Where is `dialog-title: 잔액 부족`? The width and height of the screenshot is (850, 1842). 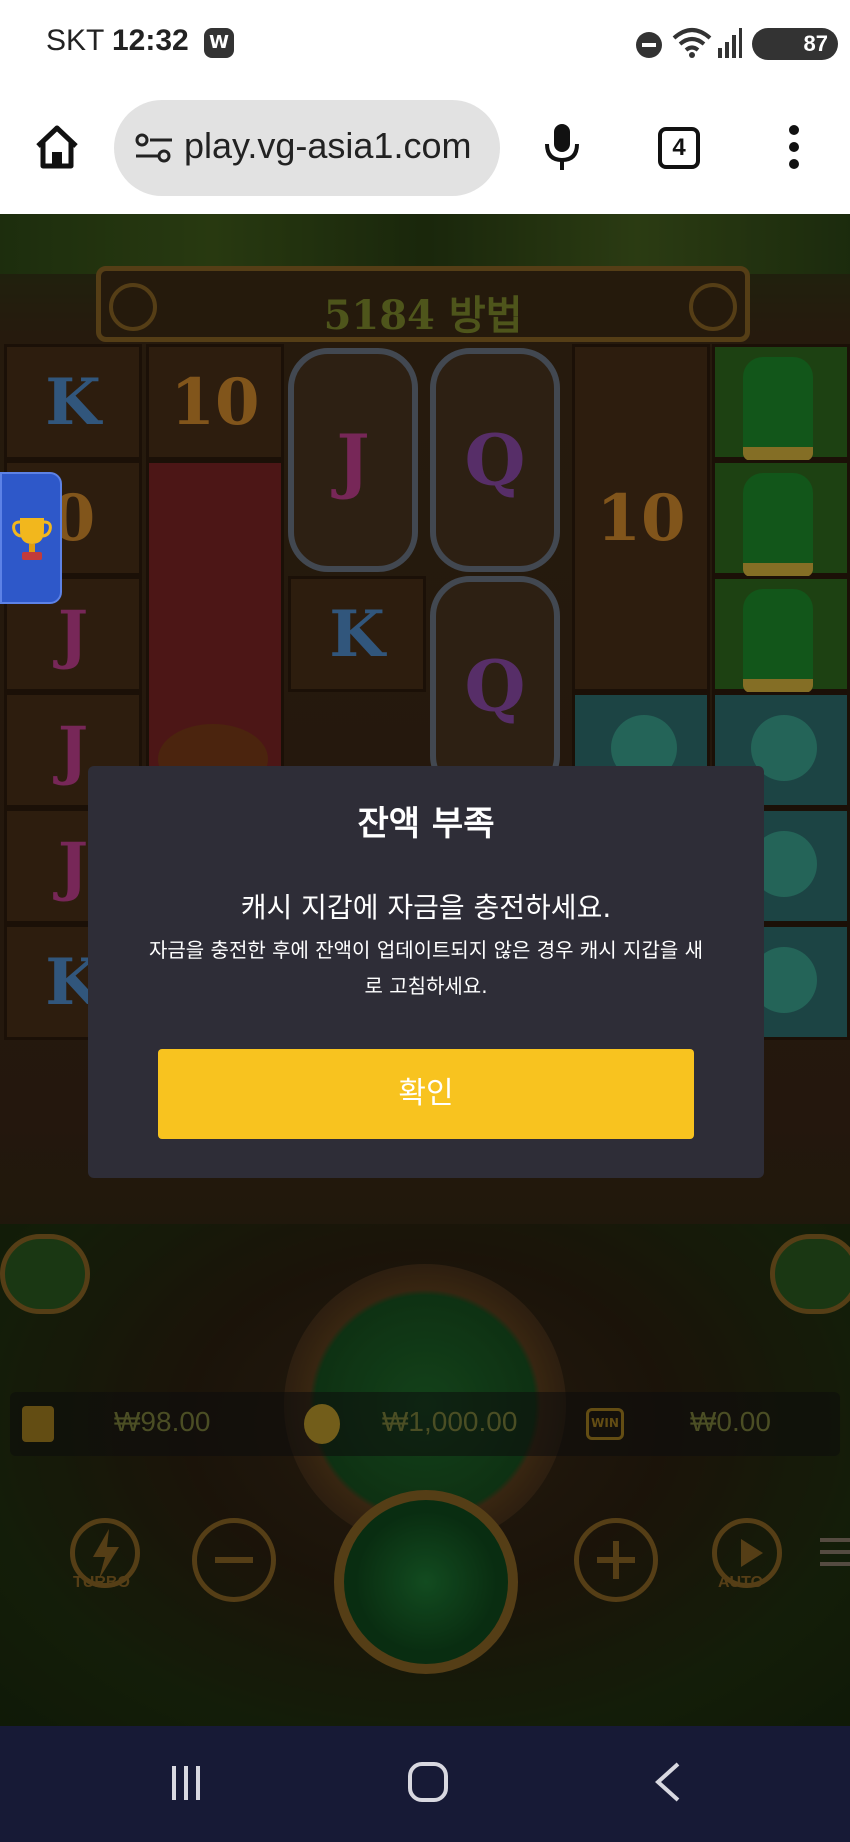 dialog-title: 잔액 부족 is located at coordinates (426, 824).